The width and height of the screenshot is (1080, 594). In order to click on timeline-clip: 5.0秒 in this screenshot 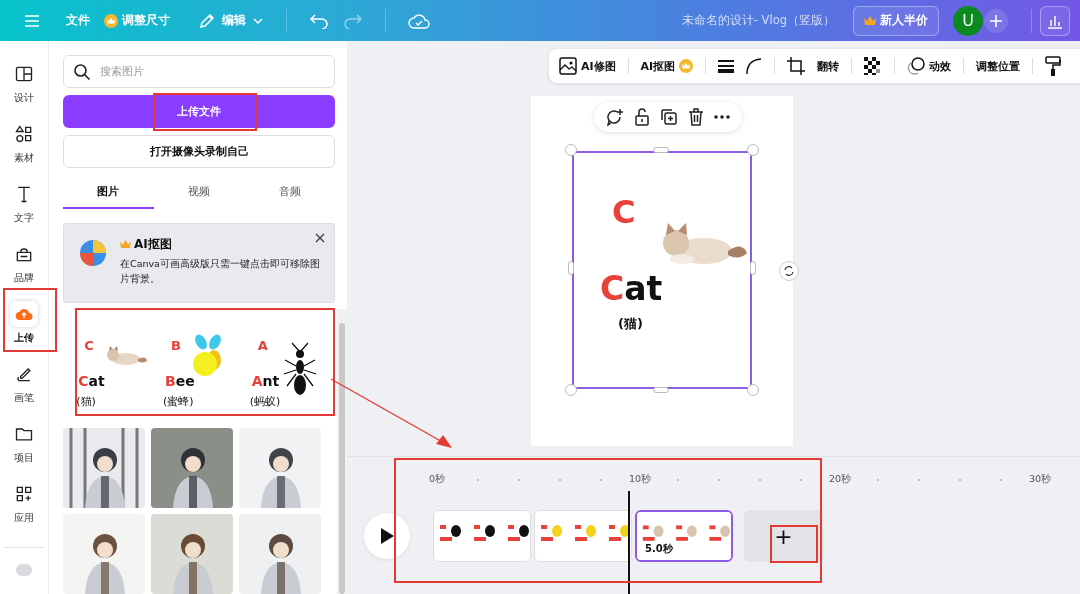, I will do `click(684, 536)`.